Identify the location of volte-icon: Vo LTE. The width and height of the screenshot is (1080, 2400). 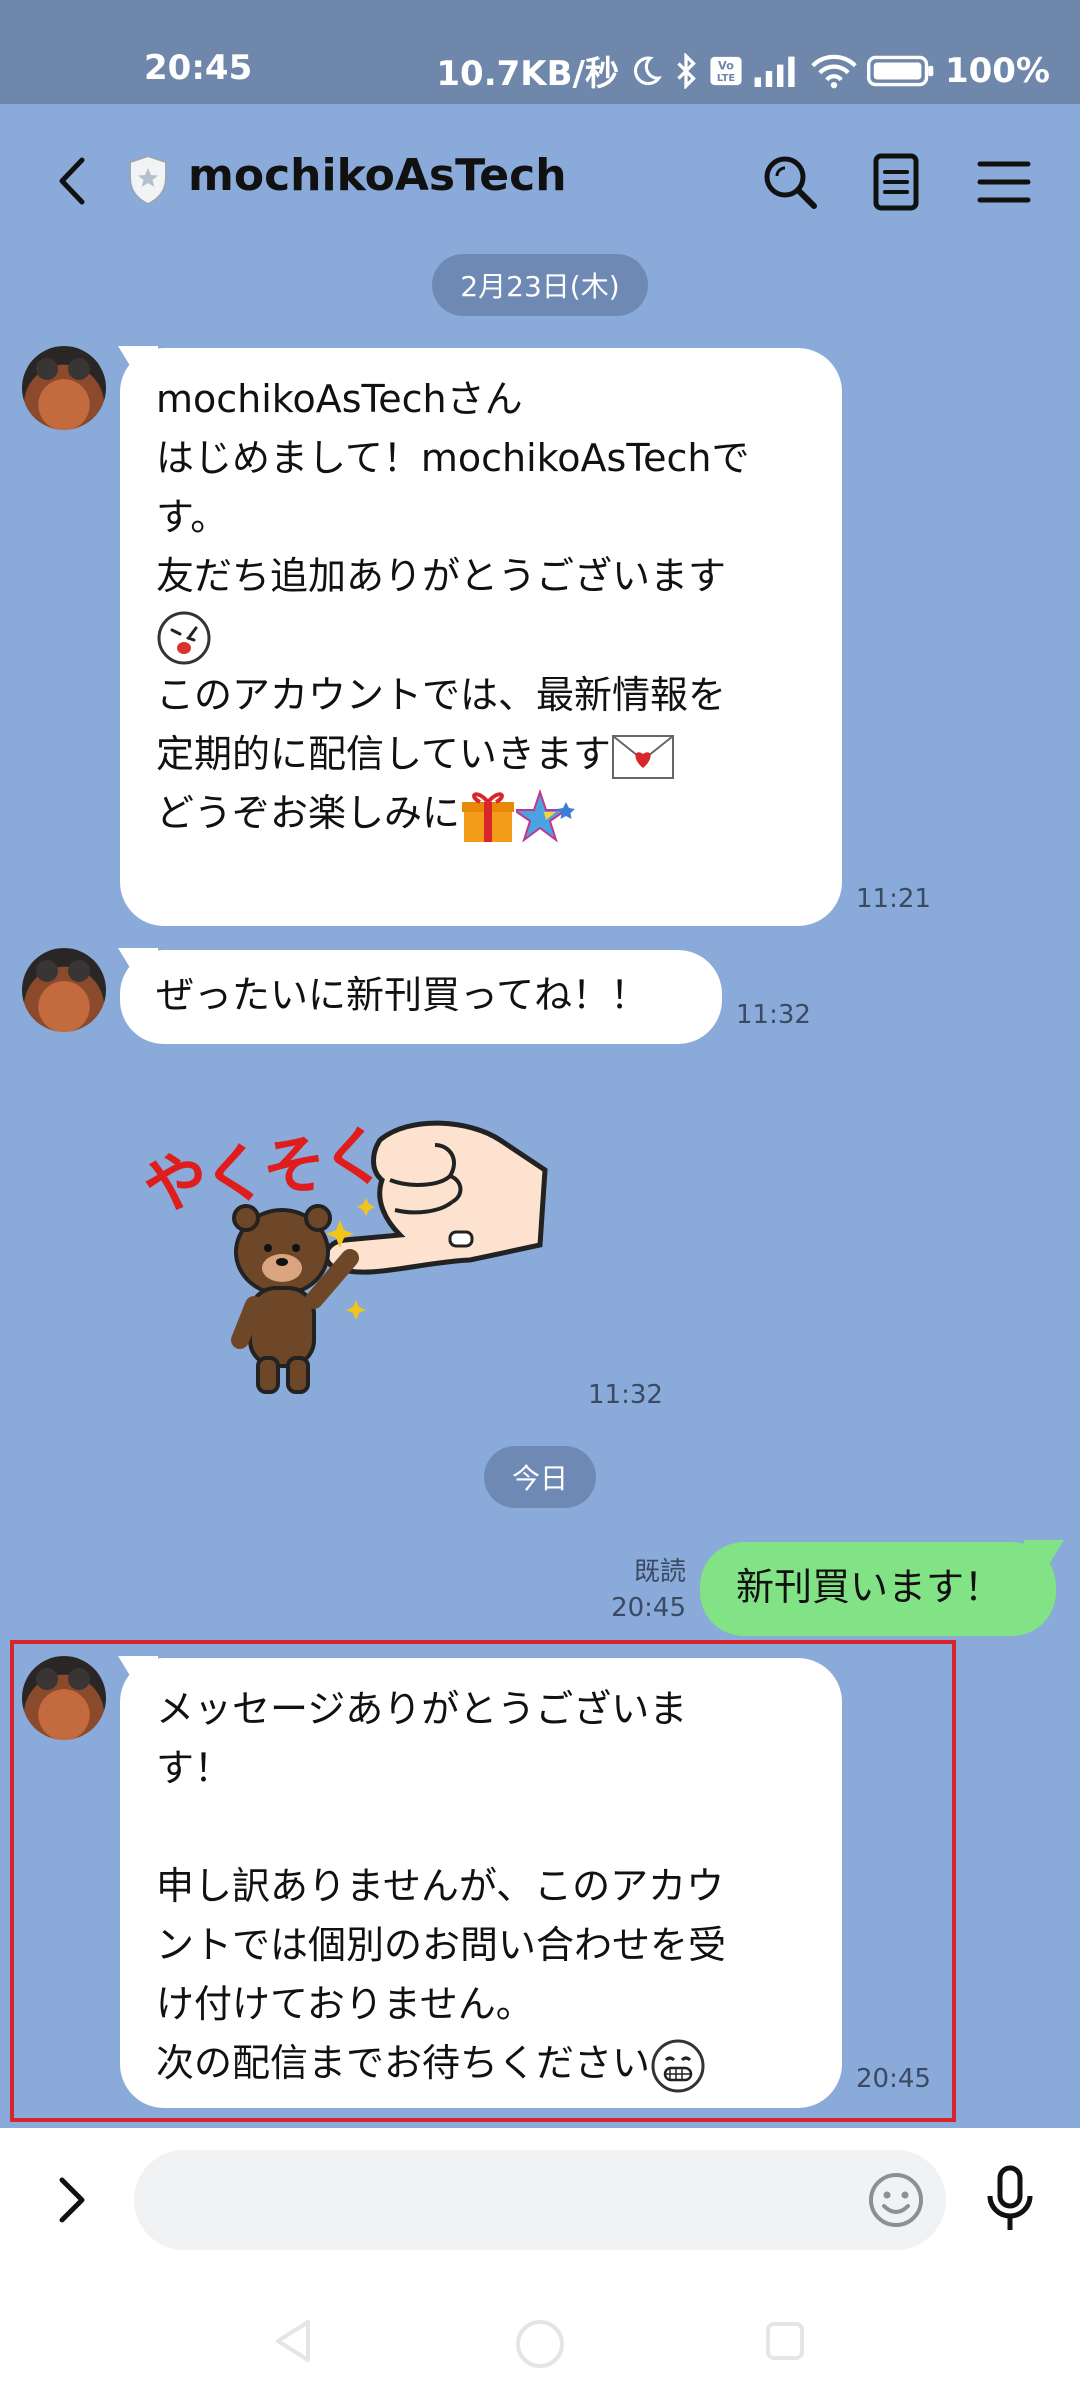
(726, 71).